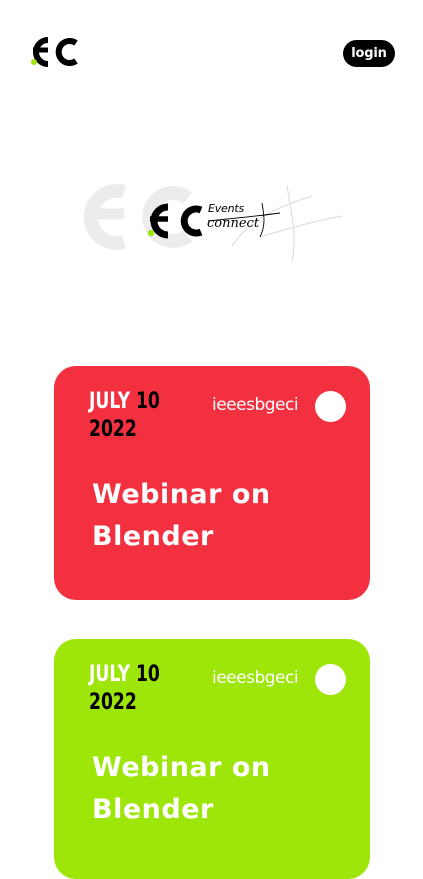 The image size is (423, 879). I want to click on login-button: login, so click(369, 53).